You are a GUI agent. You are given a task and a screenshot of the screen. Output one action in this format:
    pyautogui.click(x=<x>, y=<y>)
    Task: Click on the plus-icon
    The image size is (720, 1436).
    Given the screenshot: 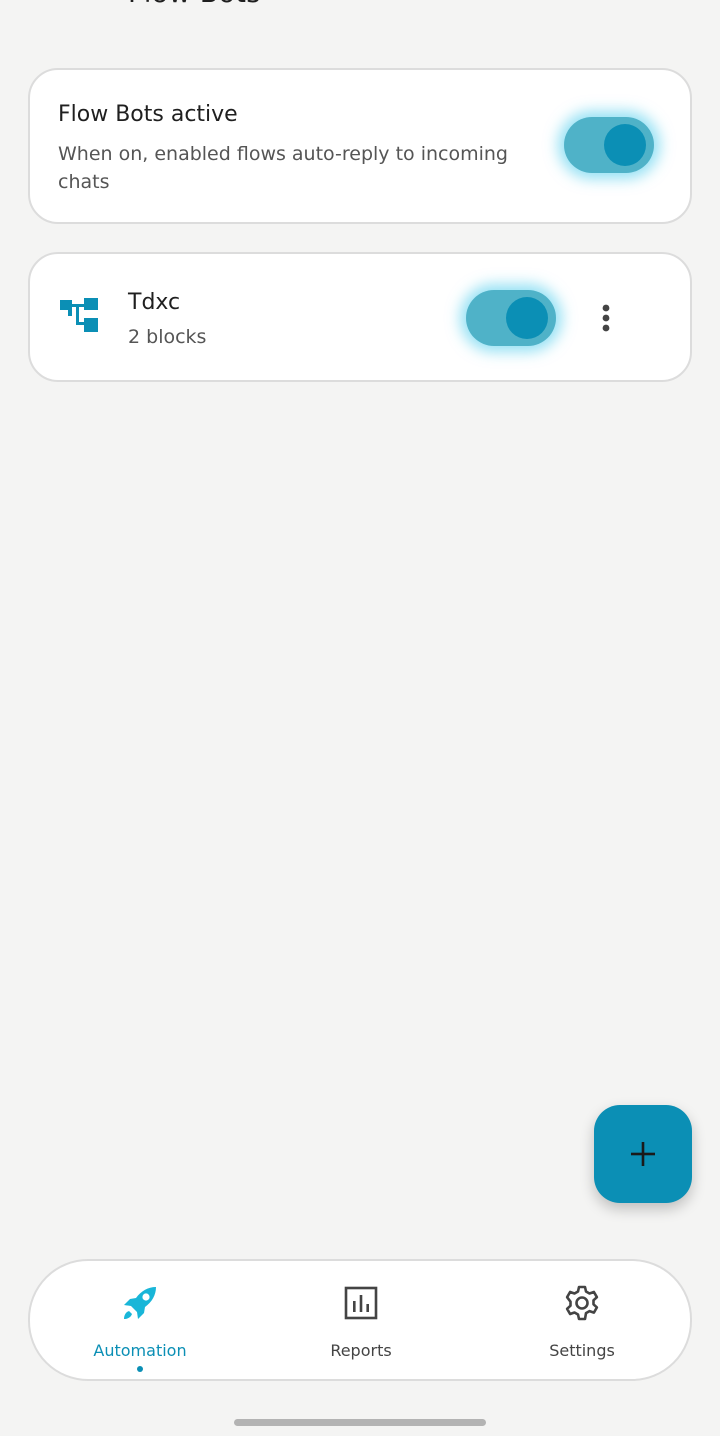 What is the action you would take?
    pyautogui.click(x=643, y=1154)
    